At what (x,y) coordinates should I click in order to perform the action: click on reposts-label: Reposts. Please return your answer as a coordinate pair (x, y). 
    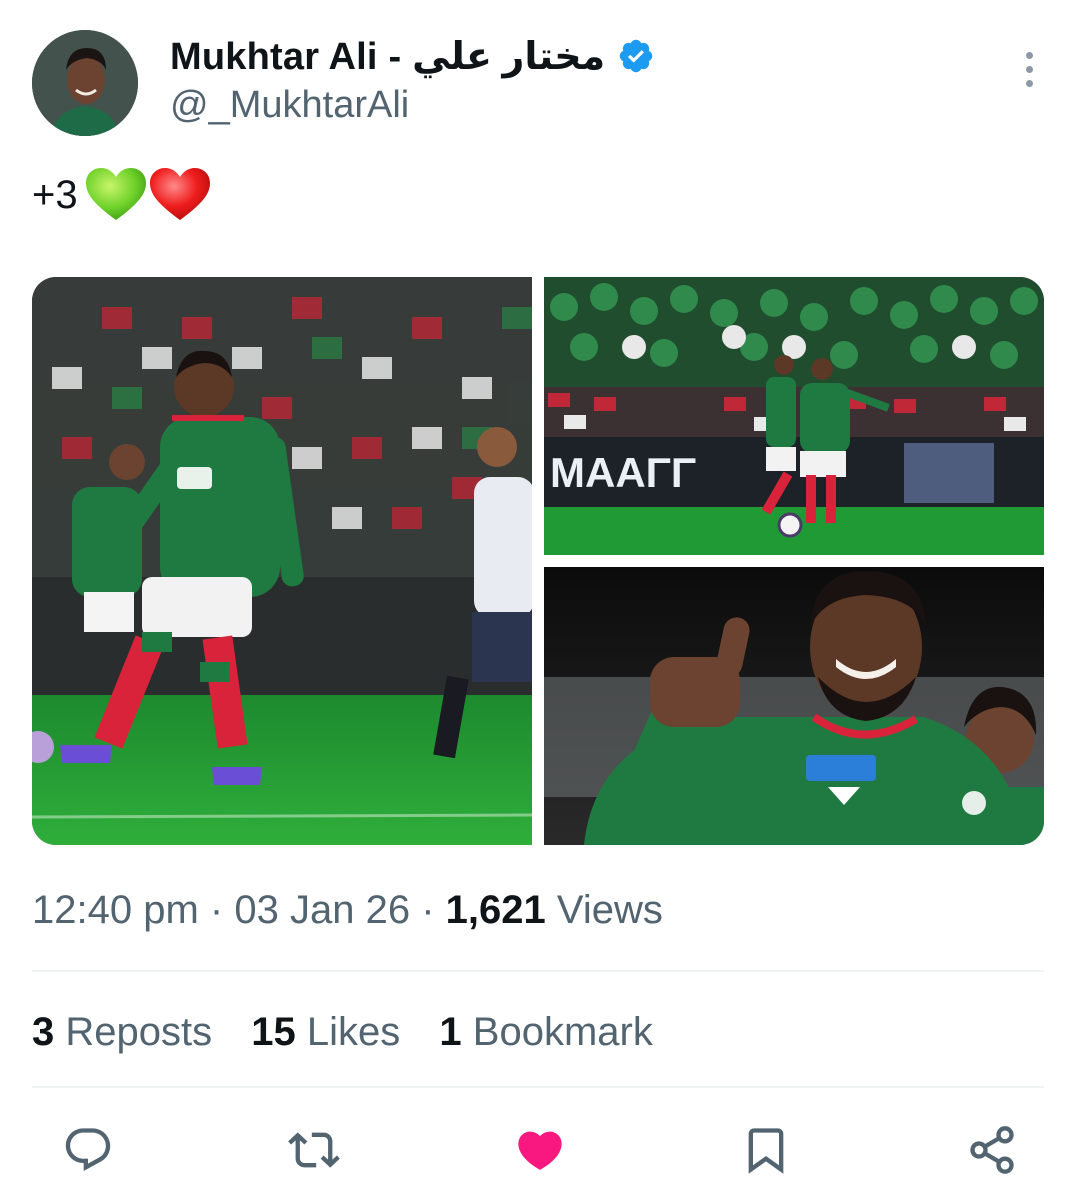
    Looking at the image, I should click on (139, 1032).